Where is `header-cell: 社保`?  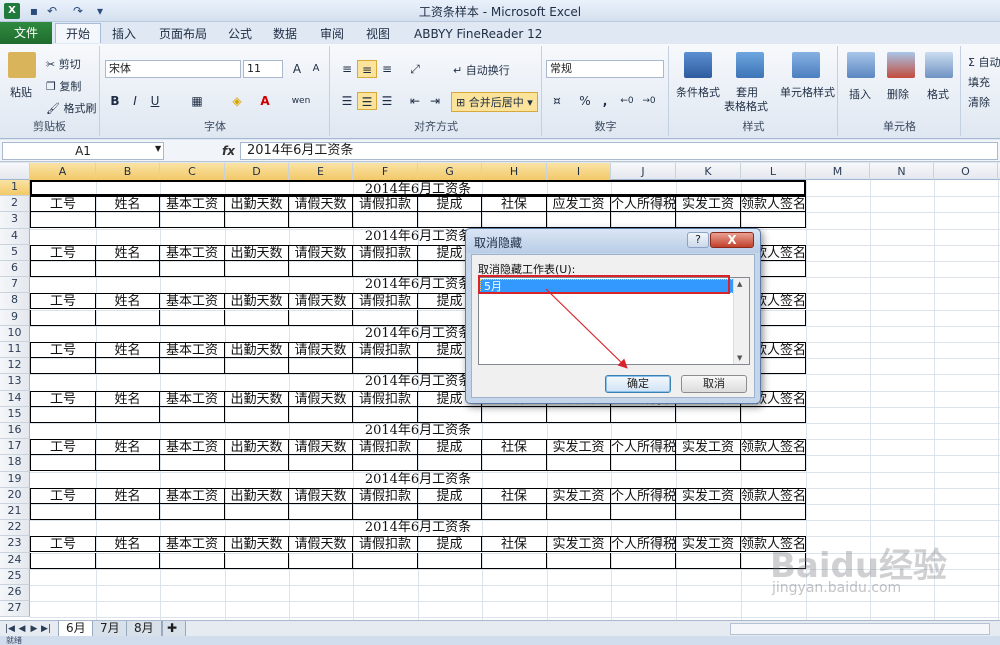
header-cell: 社保 is located at coordinates (514, 447).